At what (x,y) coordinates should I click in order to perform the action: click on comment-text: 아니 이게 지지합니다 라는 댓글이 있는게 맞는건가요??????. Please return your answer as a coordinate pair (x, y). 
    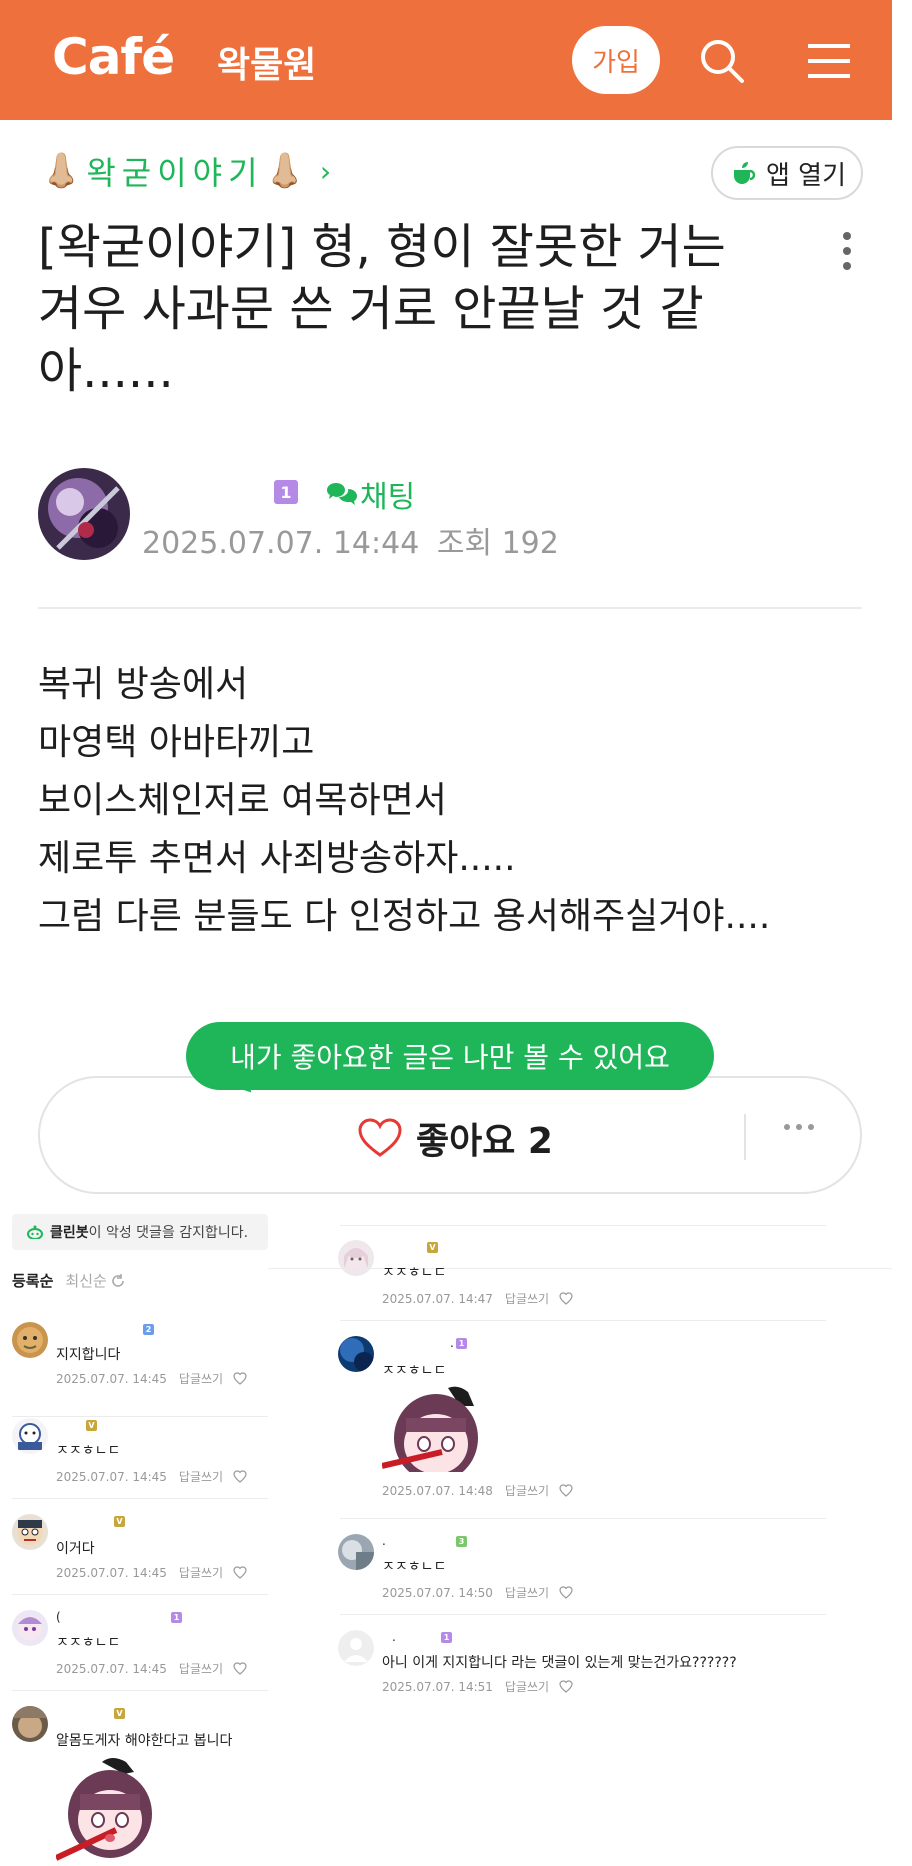
    Looking at the image, I should click on (559, 1663).